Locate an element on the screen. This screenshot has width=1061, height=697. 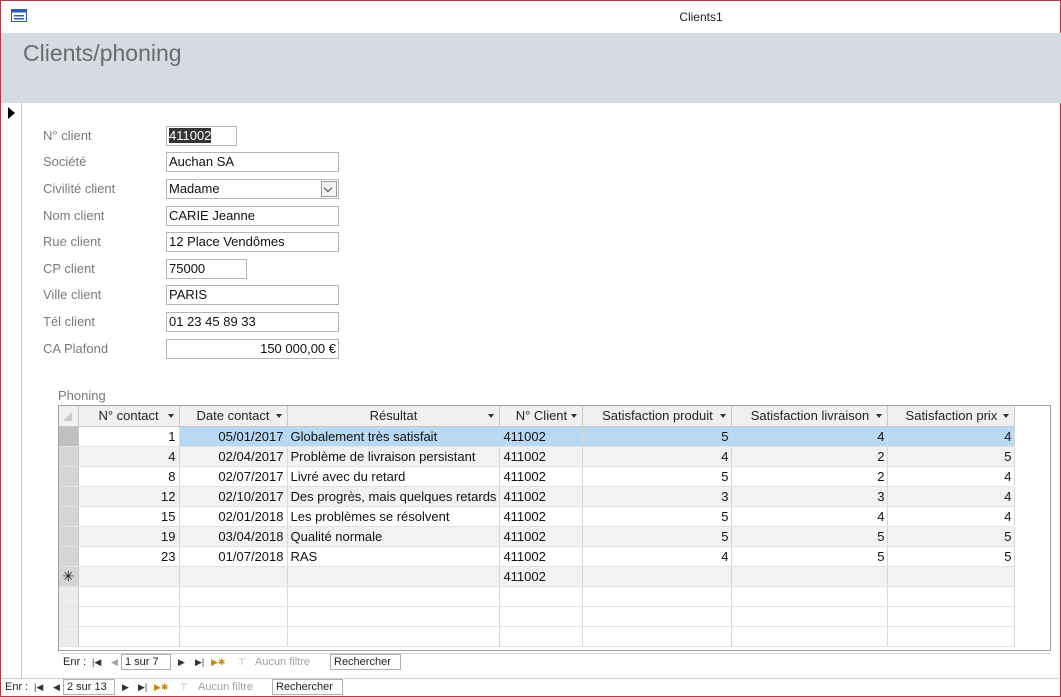
city-field: PARIS is located at coordinates (252, 295).